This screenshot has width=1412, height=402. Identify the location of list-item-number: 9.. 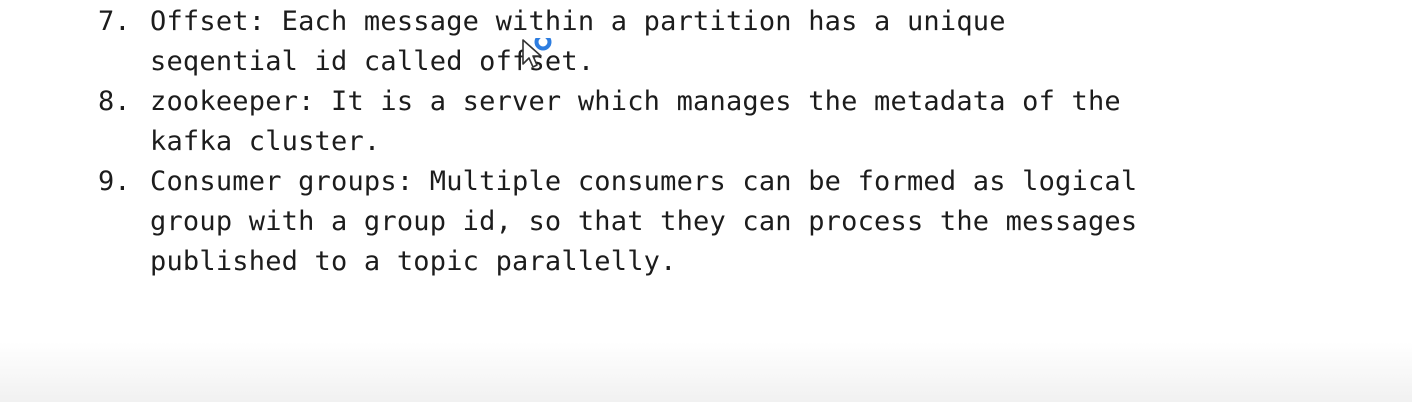
(114, 181).